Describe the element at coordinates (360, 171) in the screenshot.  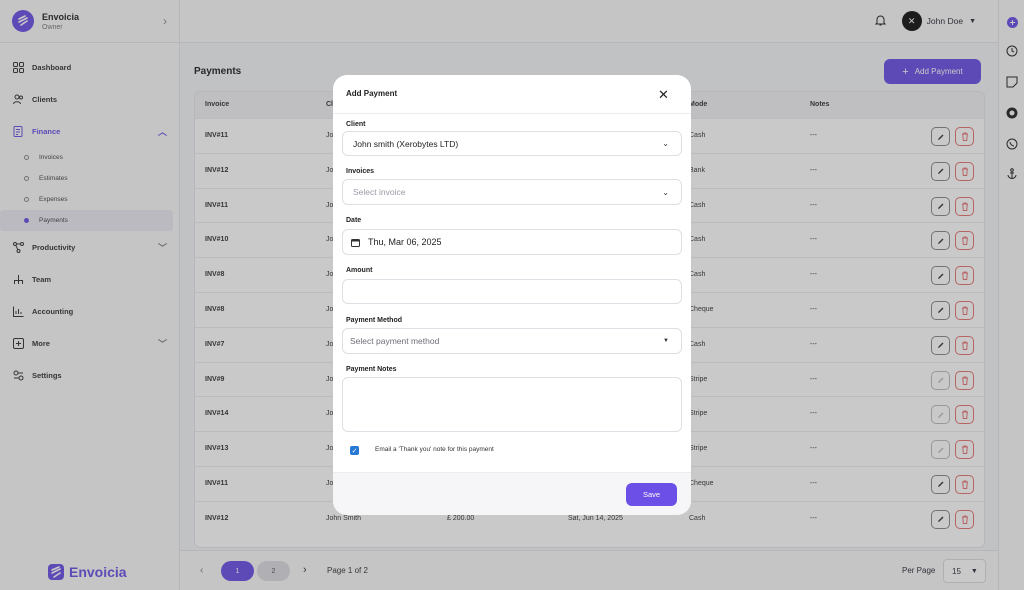
I see `invoices-label: Invoices` at that location.